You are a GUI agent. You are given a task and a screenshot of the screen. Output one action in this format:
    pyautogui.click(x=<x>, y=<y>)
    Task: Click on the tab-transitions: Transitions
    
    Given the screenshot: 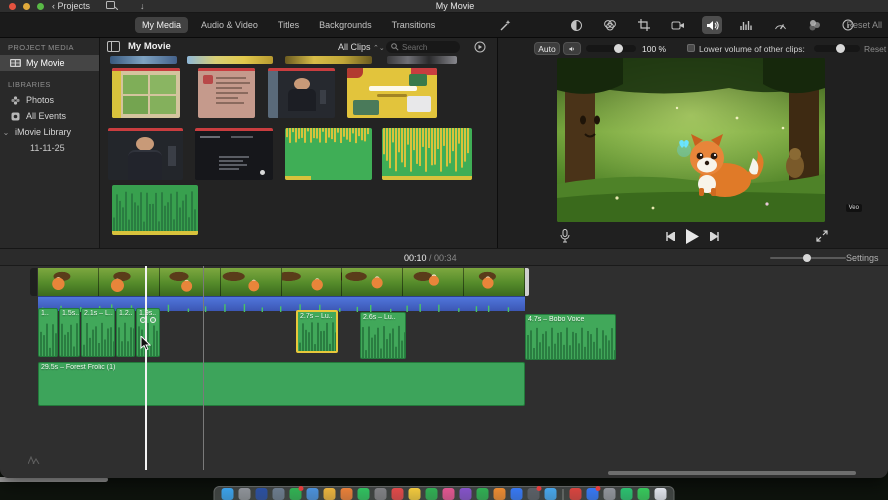 What is the action you would take?
    pyautogui.click(x=414, y=25)
    